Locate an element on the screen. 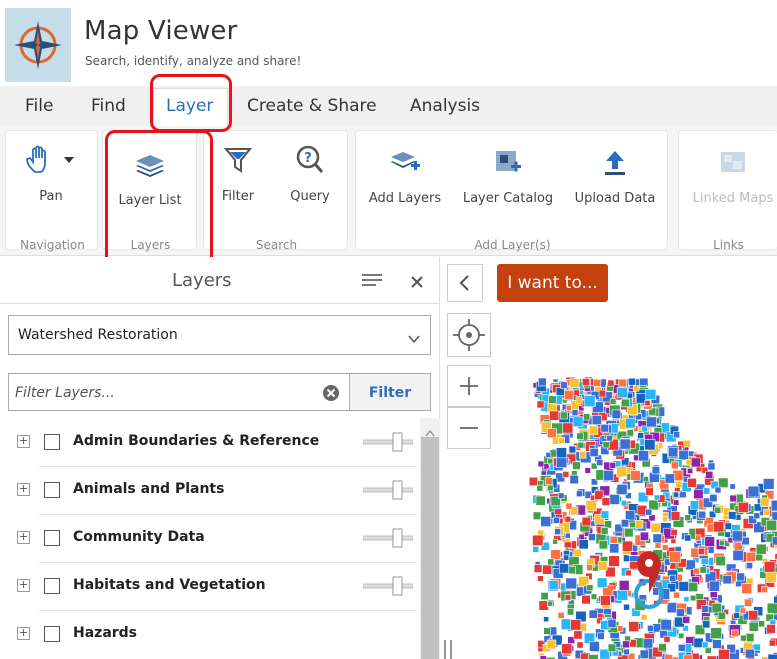 The width and height of the screenshot is (777, 659). tab-file: File is located at coordinates (39, 106).